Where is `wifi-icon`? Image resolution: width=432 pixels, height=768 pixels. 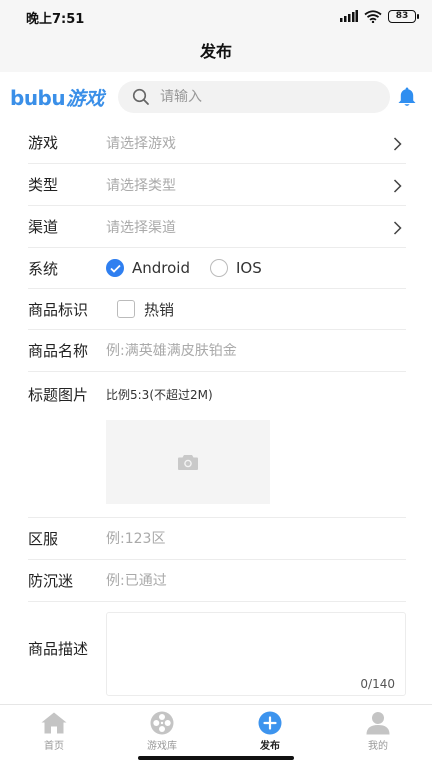 wifi-icon is located at coordinates (373, 16).